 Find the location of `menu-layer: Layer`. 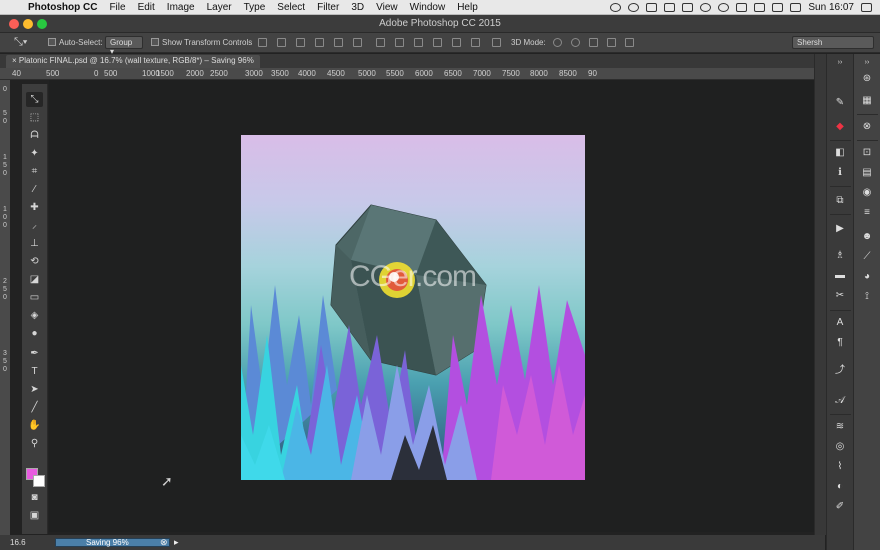

menu-layer: Layer is located at coordinates (219, 7).